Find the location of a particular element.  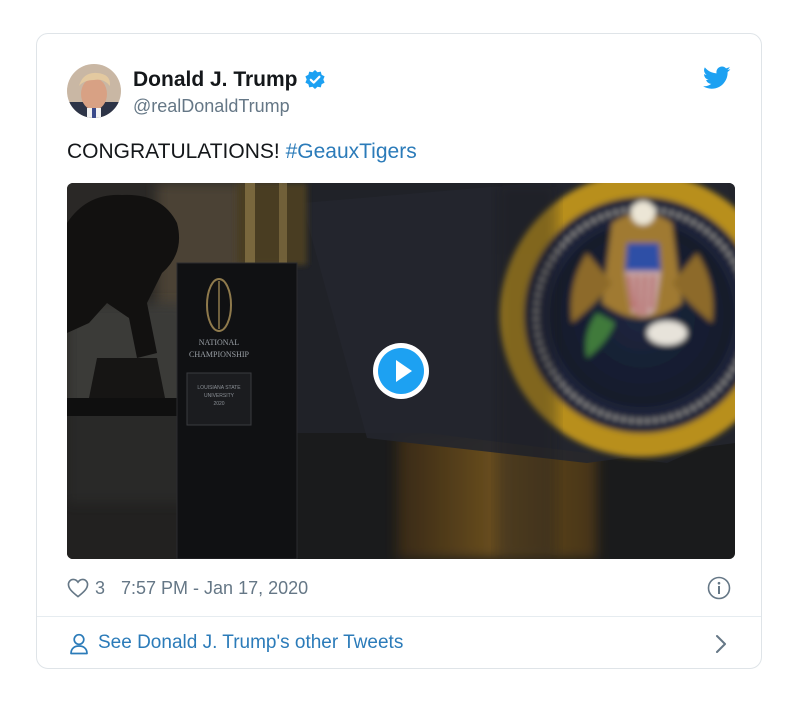

play-icon is located at coordinates (401, 371).